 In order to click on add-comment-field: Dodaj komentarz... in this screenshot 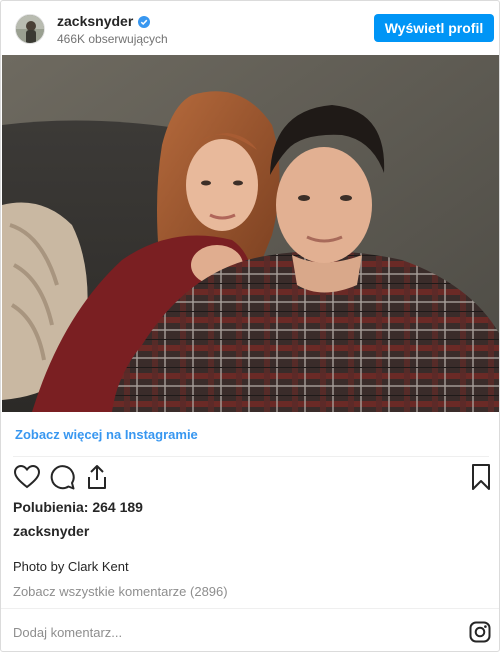, I will do `click(67, 632)`.